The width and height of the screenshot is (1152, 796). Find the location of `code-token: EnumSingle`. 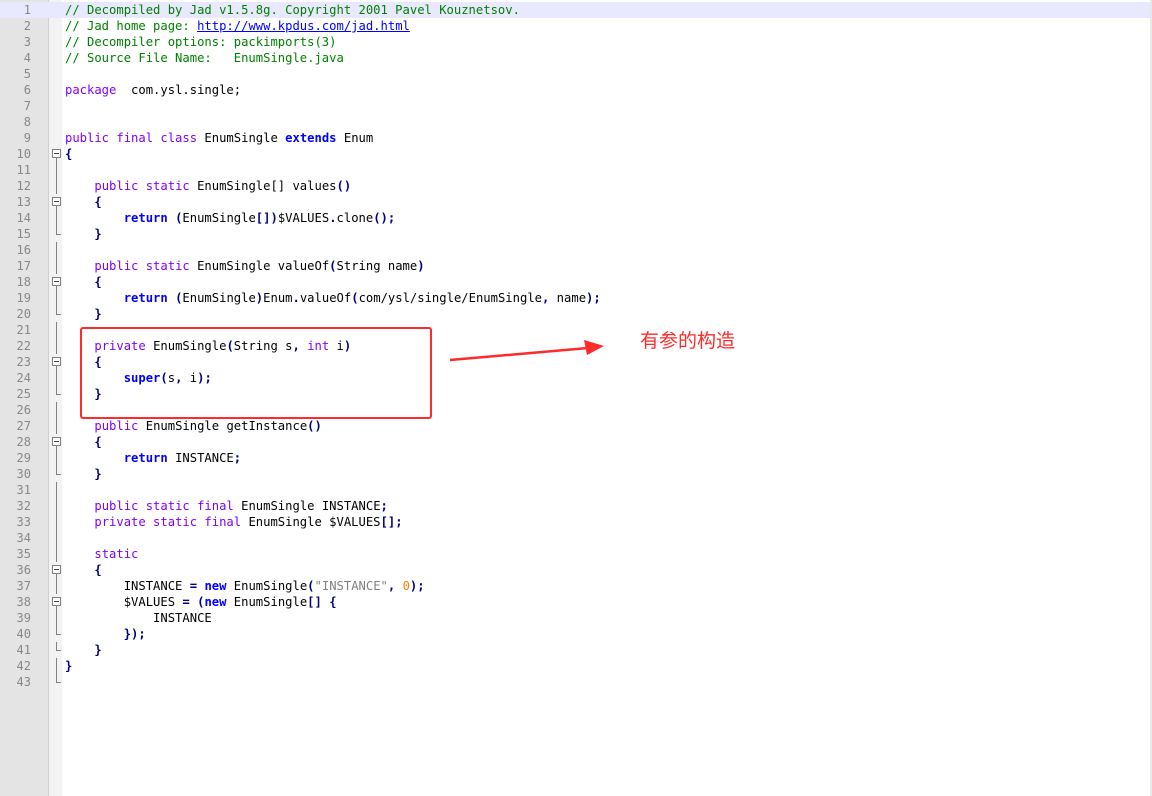

code-token: EnumSingle is located at coordinates (219, 298).